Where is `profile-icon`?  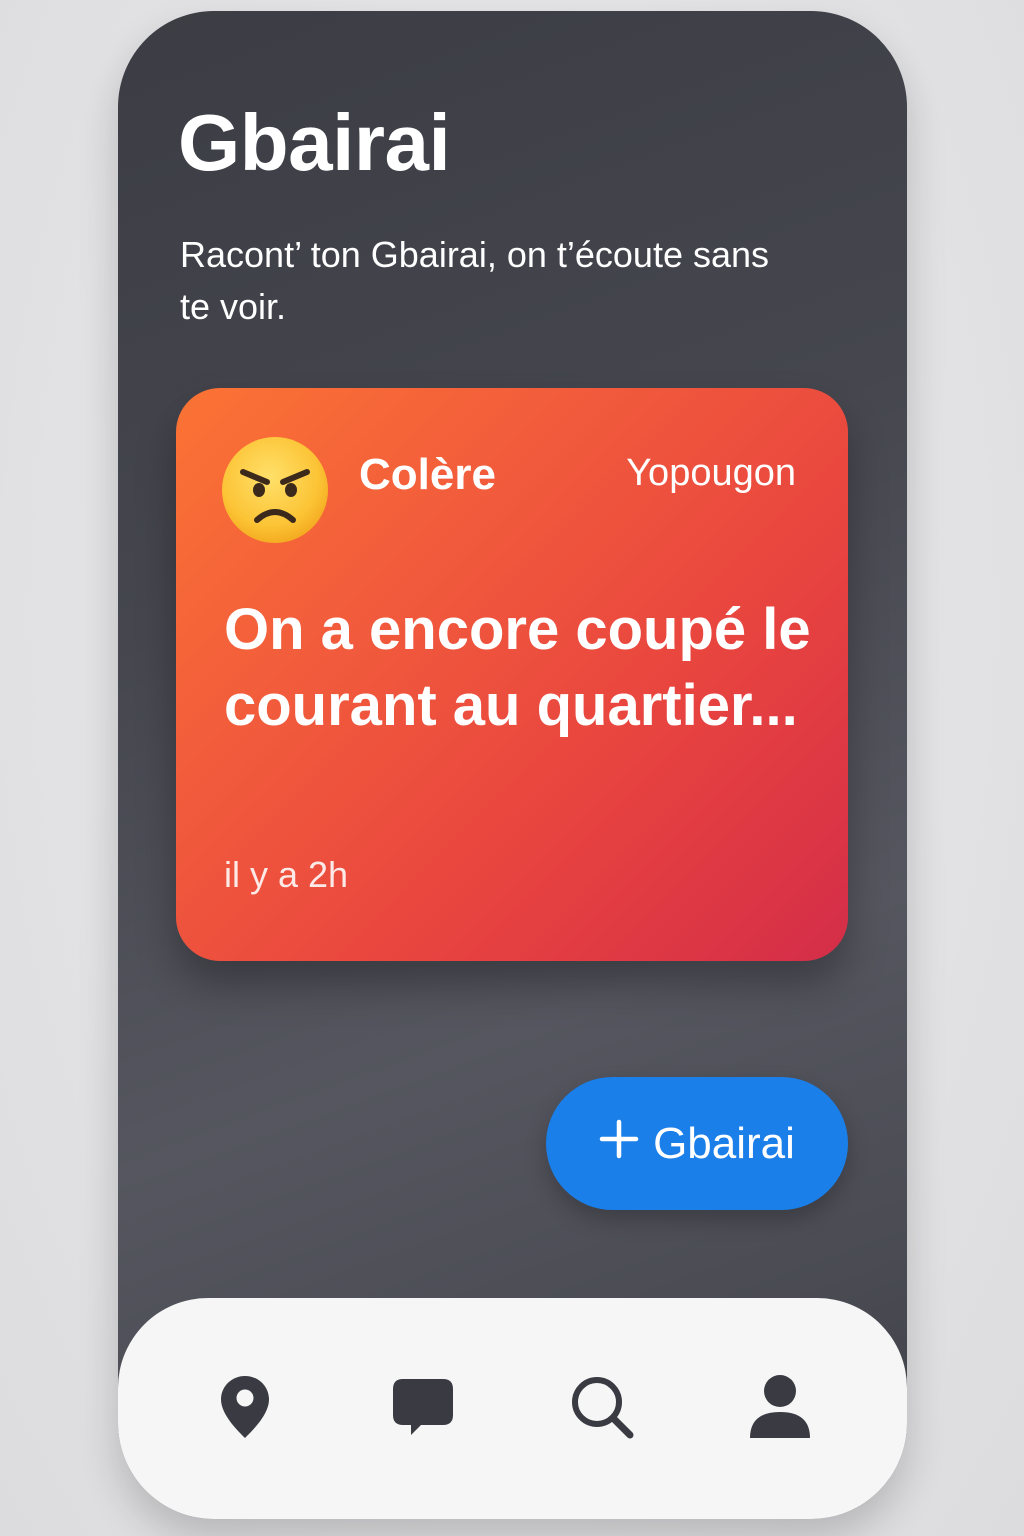
profile-icon is located at coordinates (779, 1406).